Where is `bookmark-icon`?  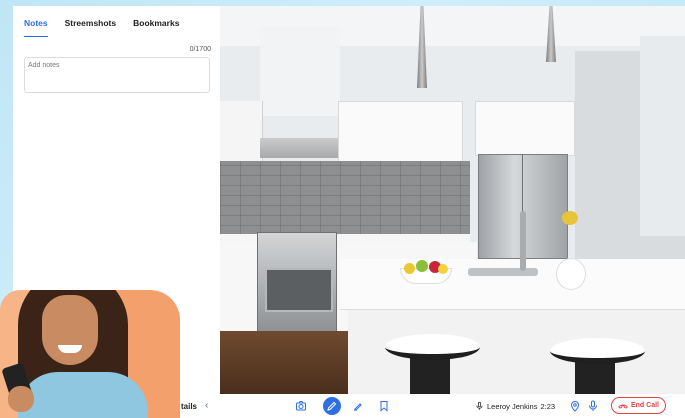 bookmark-icon is located at coordinates (384, 406).